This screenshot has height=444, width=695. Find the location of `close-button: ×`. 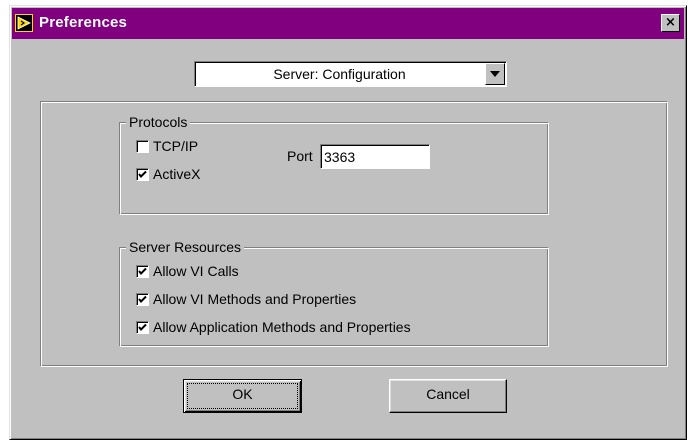

close-button: × is located at coordinates (670, 23).